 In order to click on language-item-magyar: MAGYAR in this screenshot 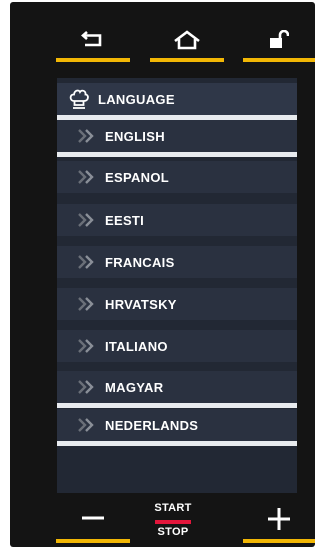, I will do `click(177, 387)`.